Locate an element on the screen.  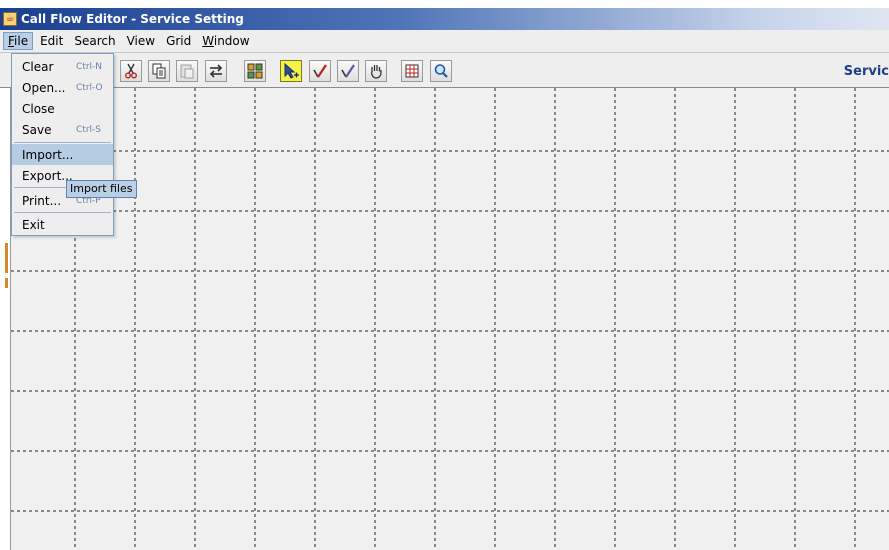
draw-link-button is located at coordinates (320, 71).